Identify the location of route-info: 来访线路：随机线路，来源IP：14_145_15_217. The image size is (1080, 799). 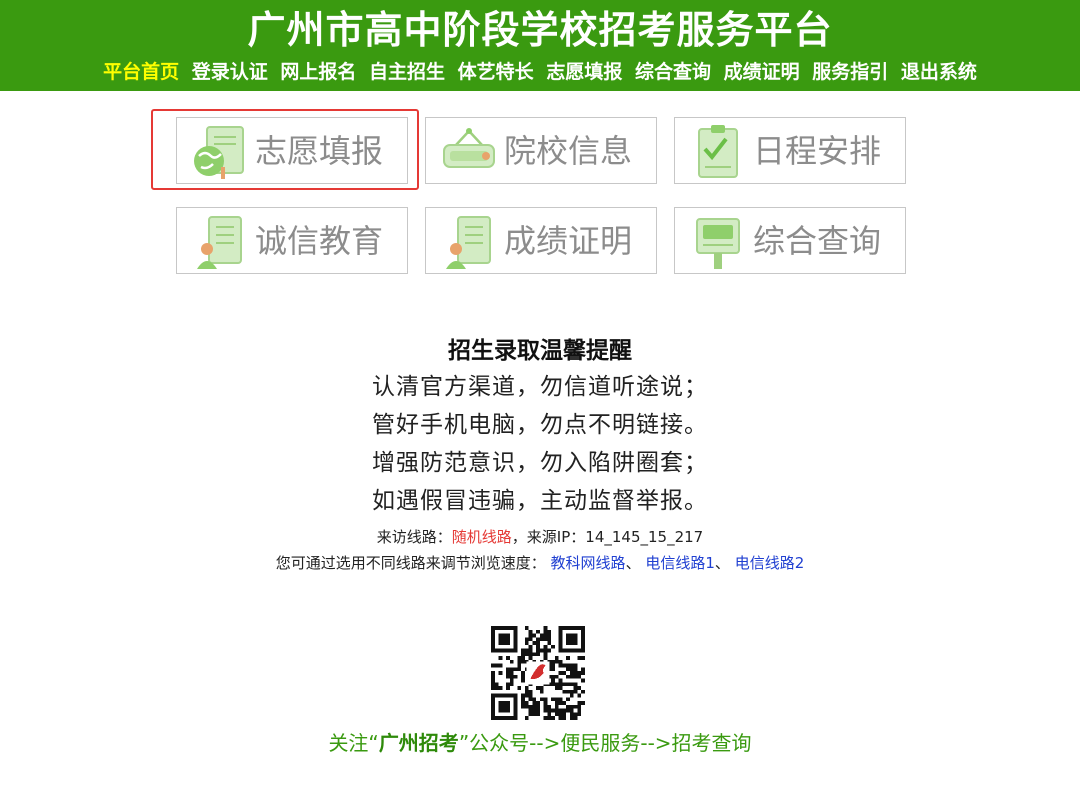
(540, 537).